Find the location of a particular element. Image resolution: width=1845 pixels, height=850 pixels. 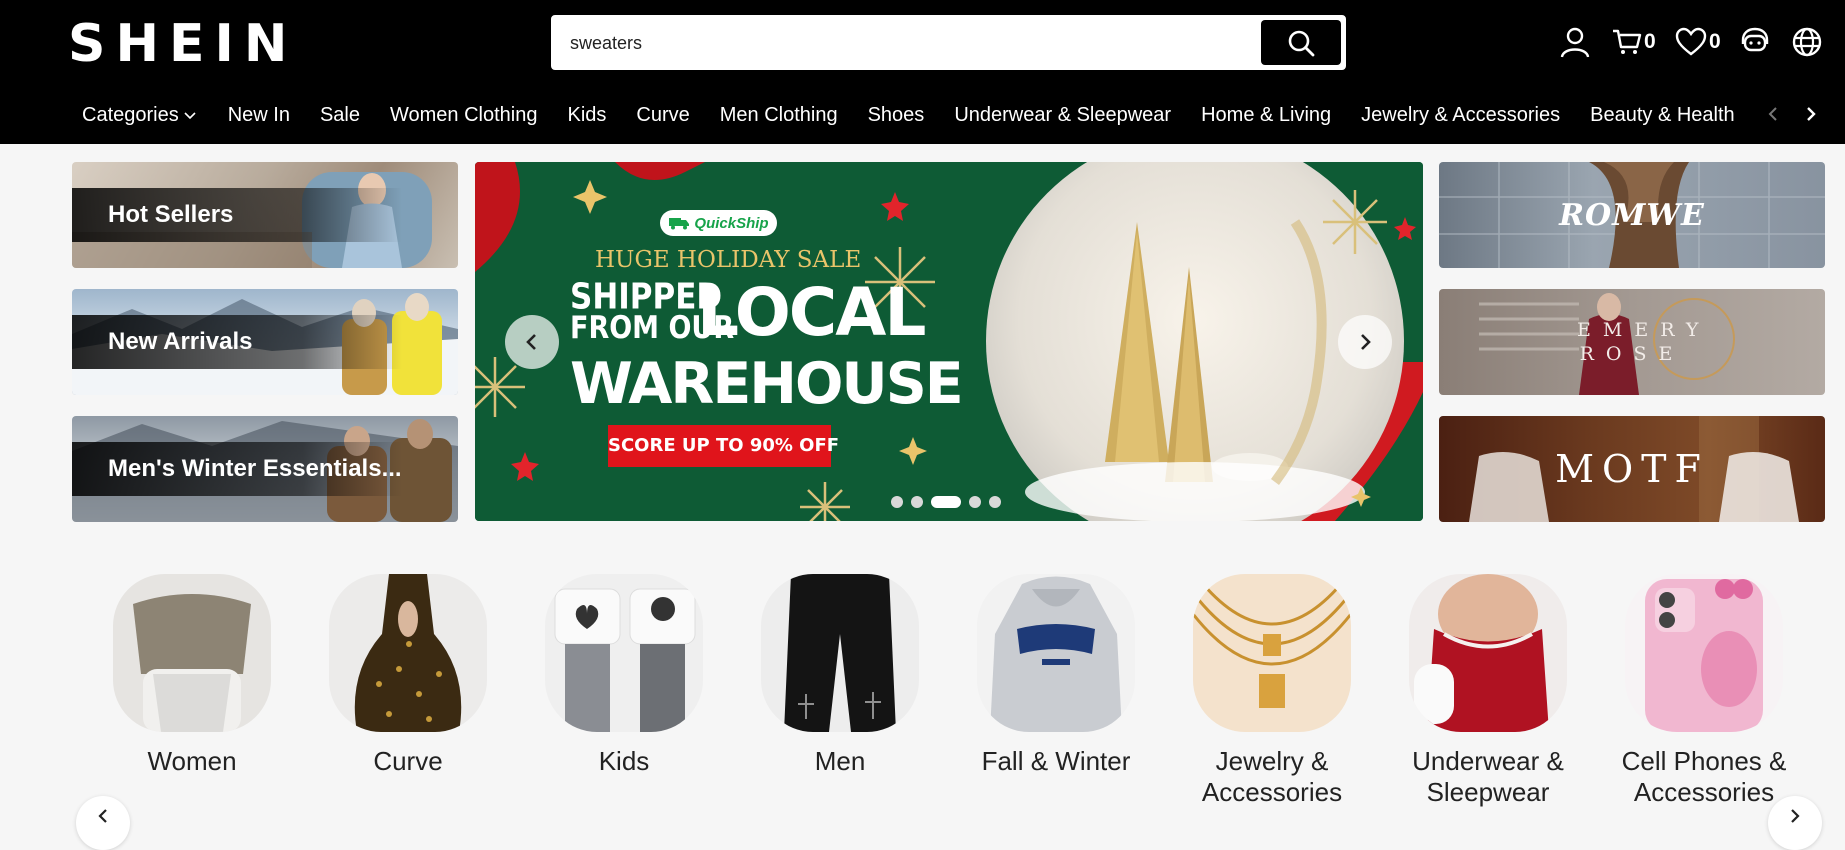

banner-headline: HUGE HOLIDAY SALE is located at coordinates (728, 260).